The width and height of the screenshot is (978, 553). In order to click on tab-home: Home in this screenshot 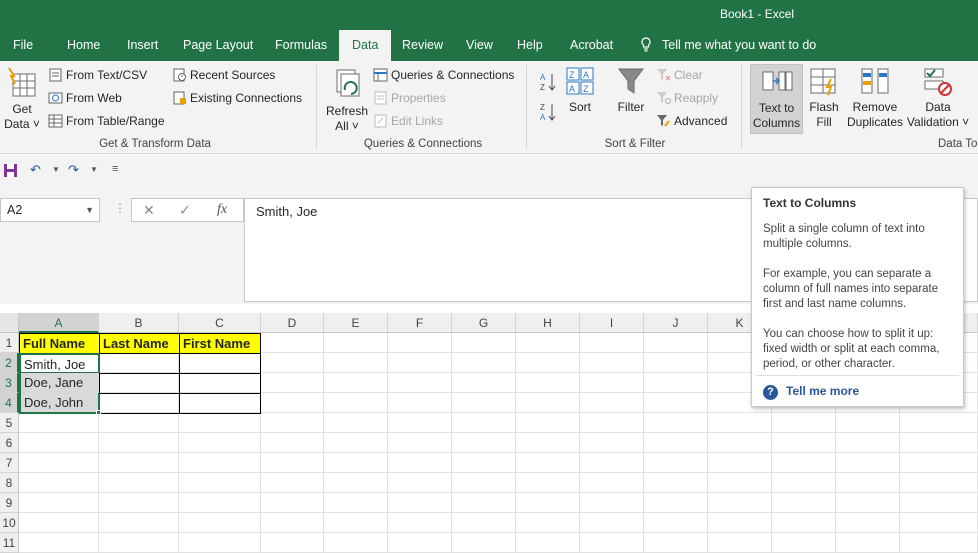, I will do `click(83, 45)`.